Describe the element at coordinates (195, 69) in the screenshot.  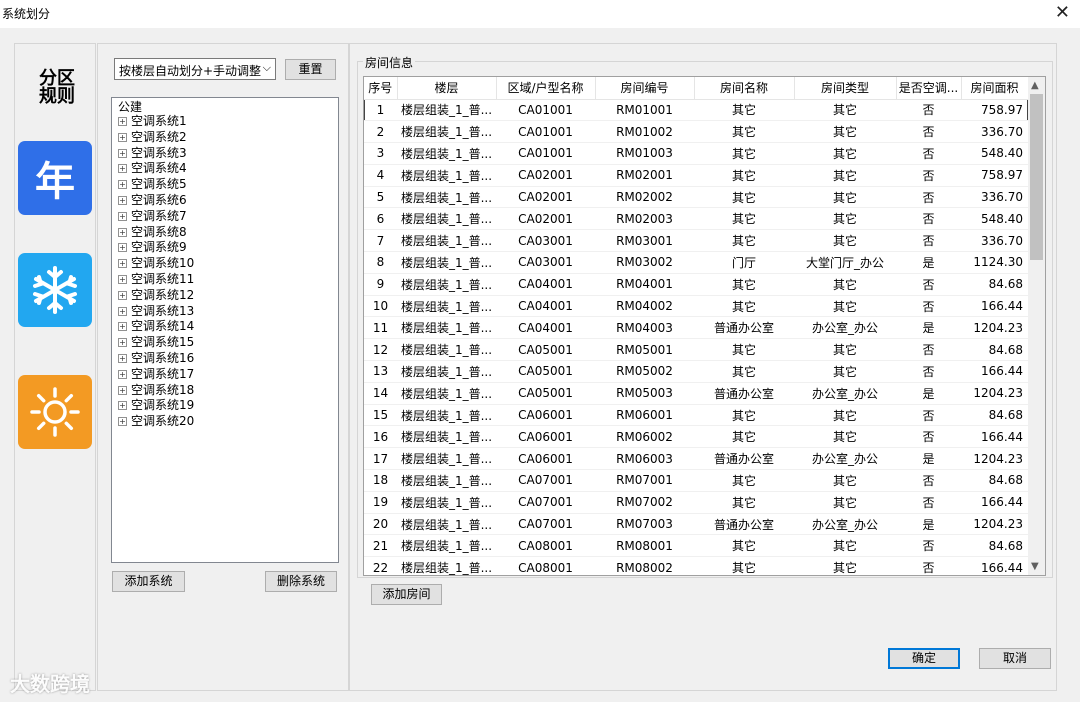
I see `partition-mode-select: 按楼层自动划分+手动调整 ⌵` at that location.